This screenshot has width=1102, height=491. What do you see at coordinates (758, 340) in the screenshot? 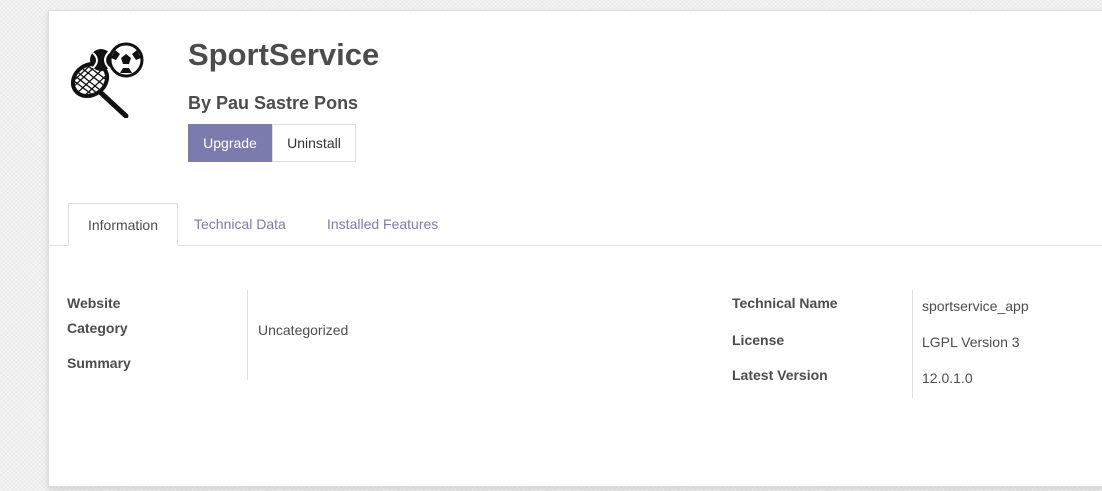
I see `license-label: License` at bounding box center [758, 340].